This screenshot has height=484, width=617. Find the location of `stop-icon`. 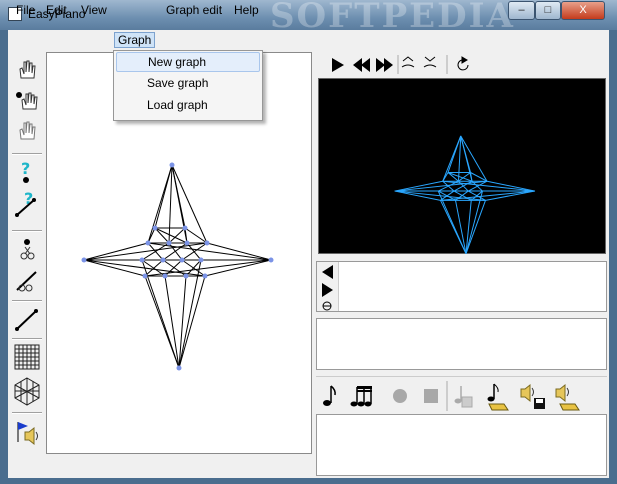

stop-icon is located at coordinates (431, 396).